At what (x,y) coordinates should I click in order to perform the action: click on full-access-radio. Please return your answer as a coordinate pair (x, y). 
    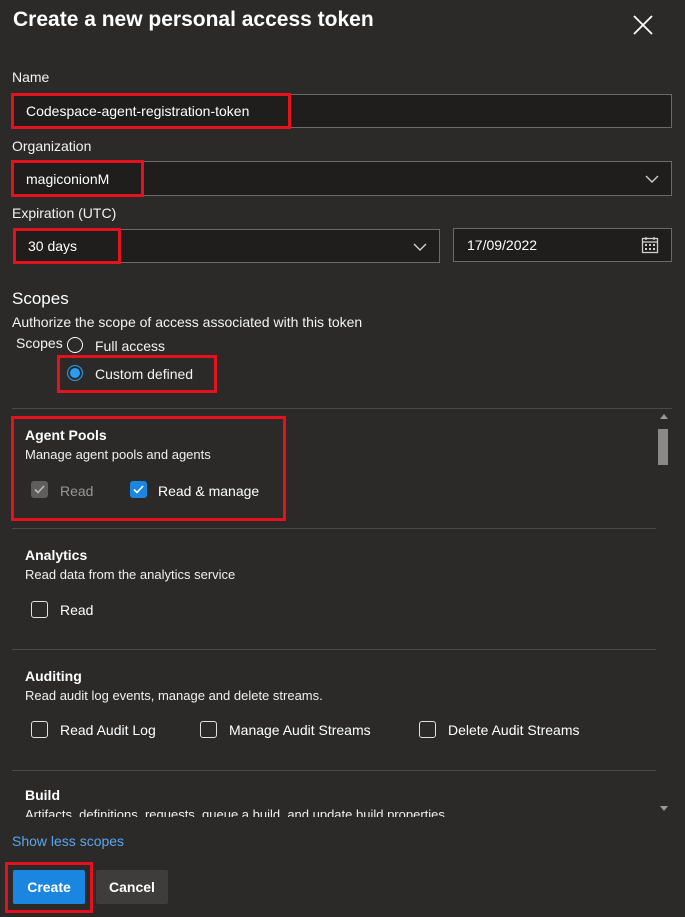
    Looking at the image, I should click on (75, 345).